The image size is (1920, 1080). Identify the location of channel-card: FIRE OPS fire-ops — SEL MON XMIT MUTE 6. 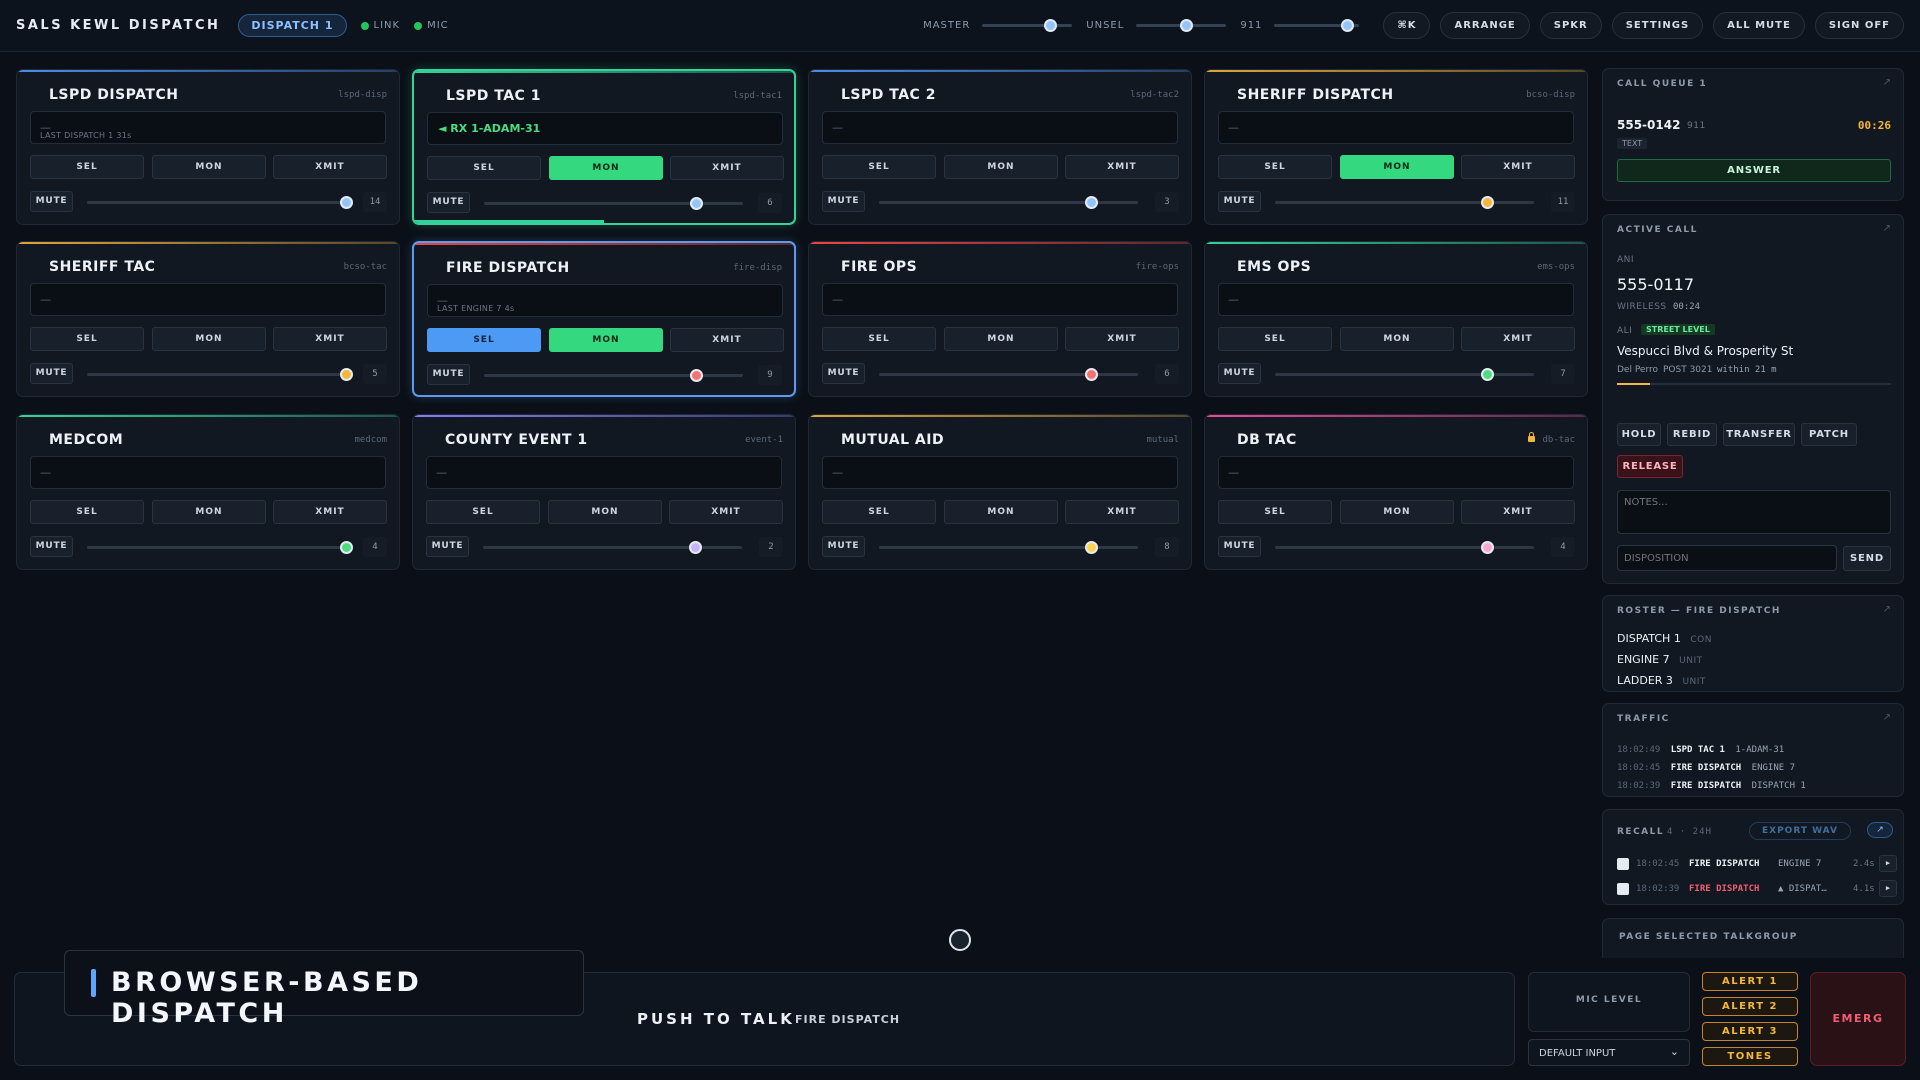
(1000, 319).